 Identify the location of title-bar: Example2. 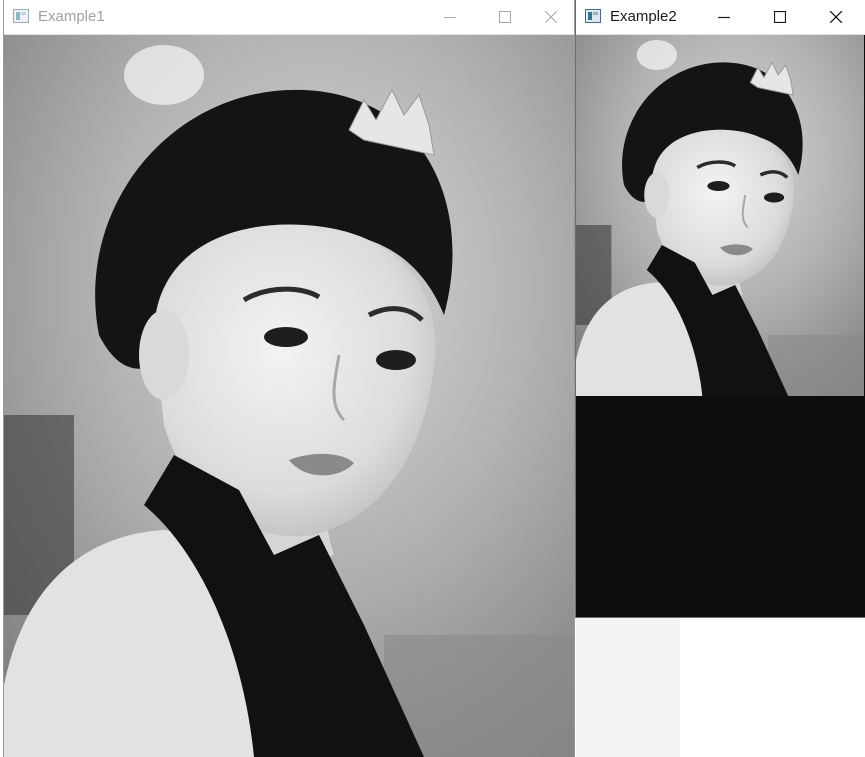
(720, 17).